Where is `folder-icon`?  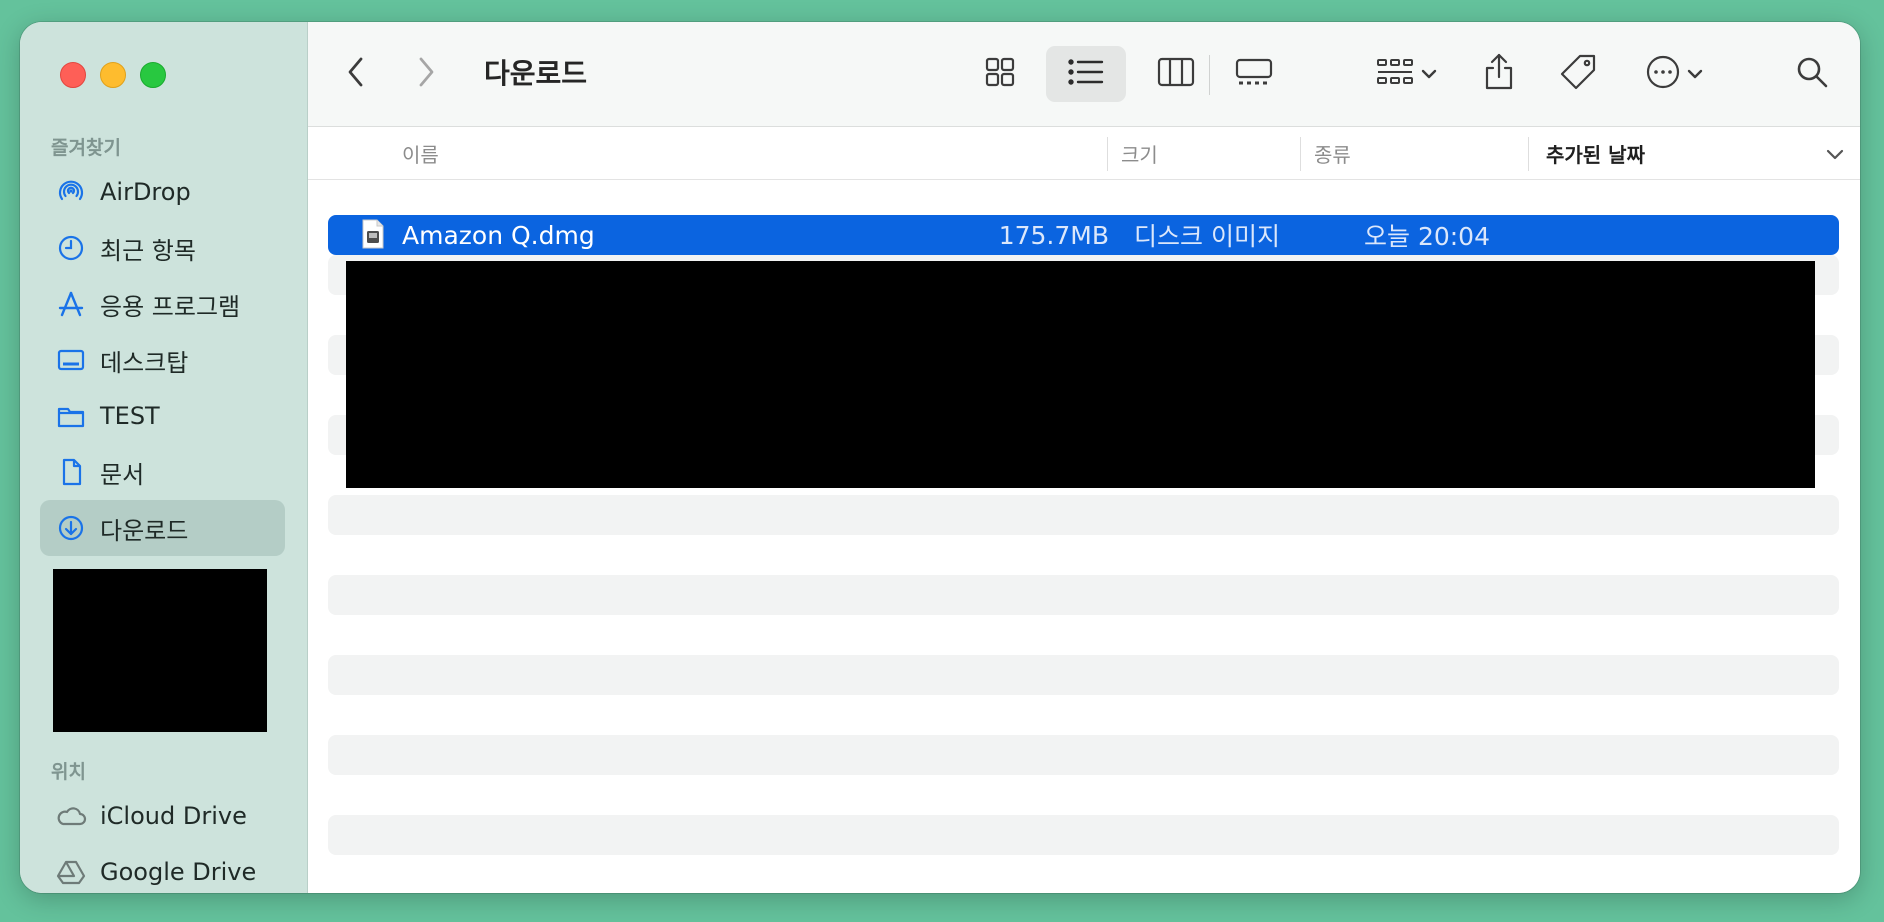 folder-icon is located at coordinates (71, 416).